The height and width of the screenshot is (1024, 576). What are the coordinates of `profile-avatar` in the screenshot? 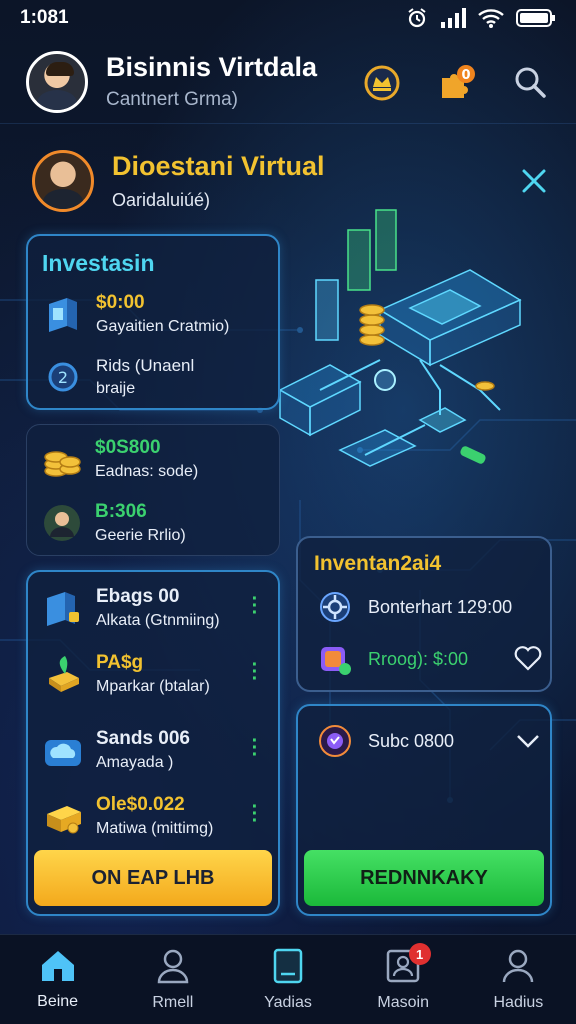 It's located at (63, 181).